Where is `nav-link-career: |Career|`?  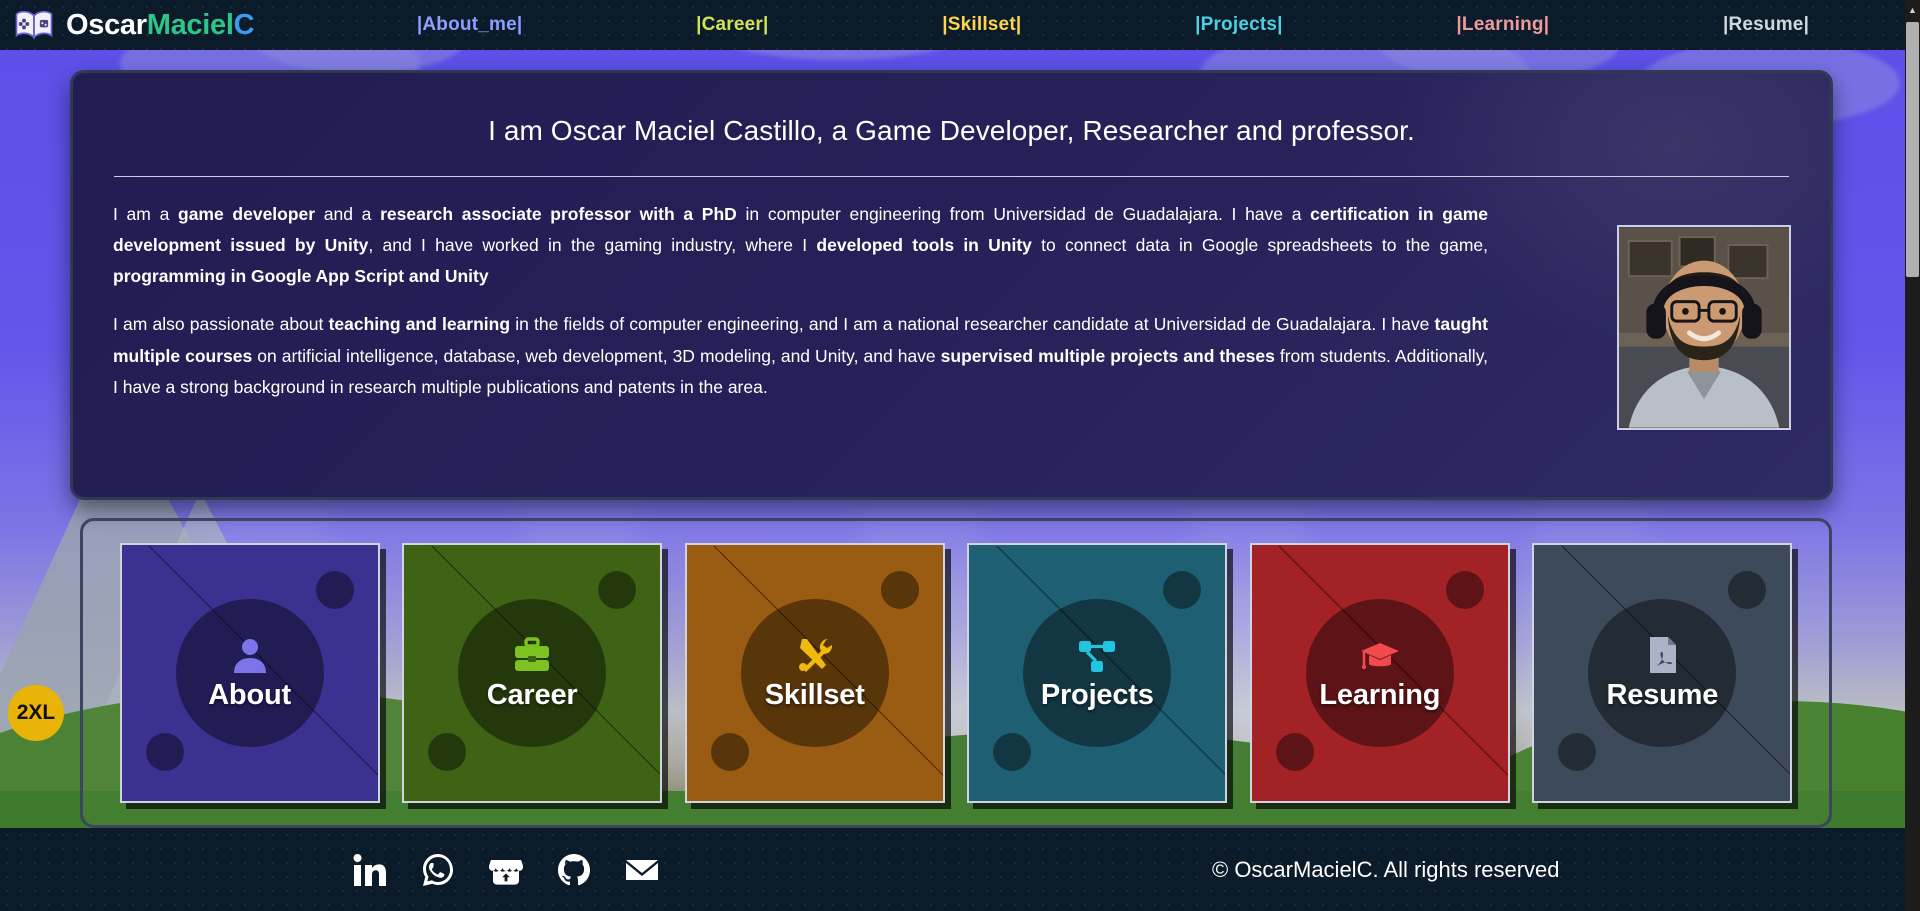
nav-link-career: |Career| is located at coordinates (732, 25).